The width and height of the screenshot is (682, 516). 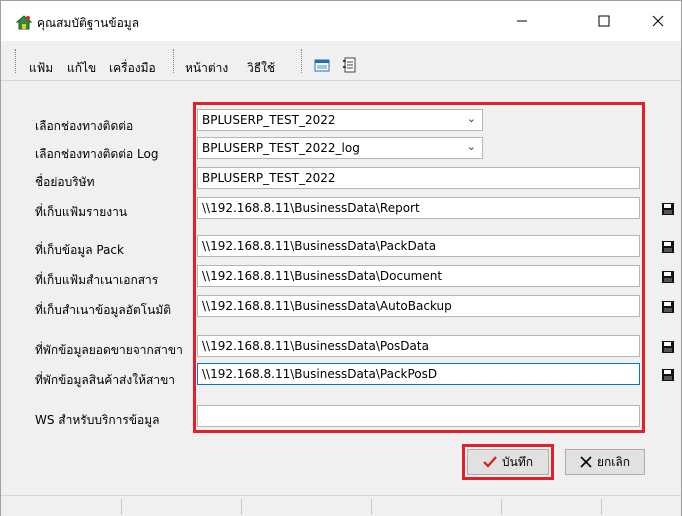 What do you see at coordinates (604, 21) in the screenshot?
I see `maximize-button` at bounding box center [604, 21].